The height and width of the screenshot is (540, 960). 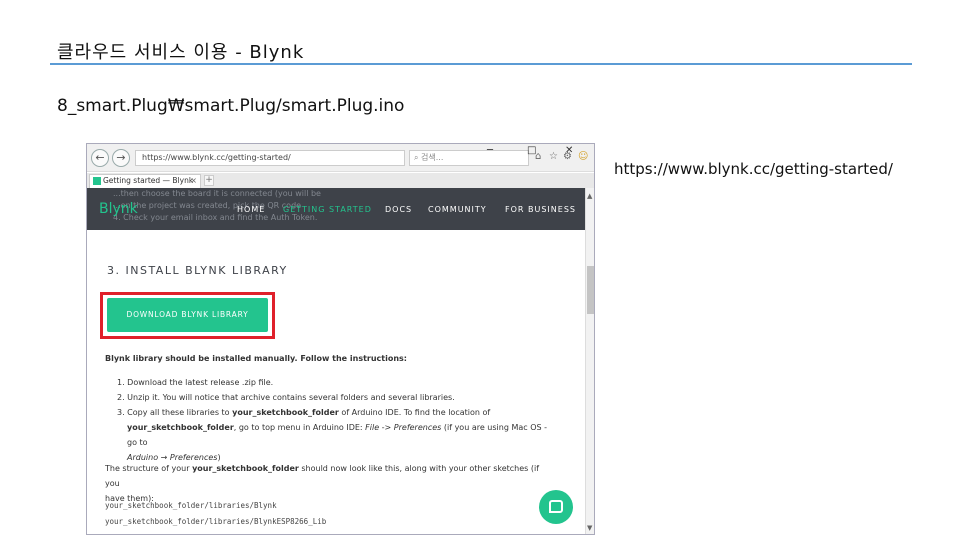 I want to click on search-icon: ⌕, so click(x=416, y=157).